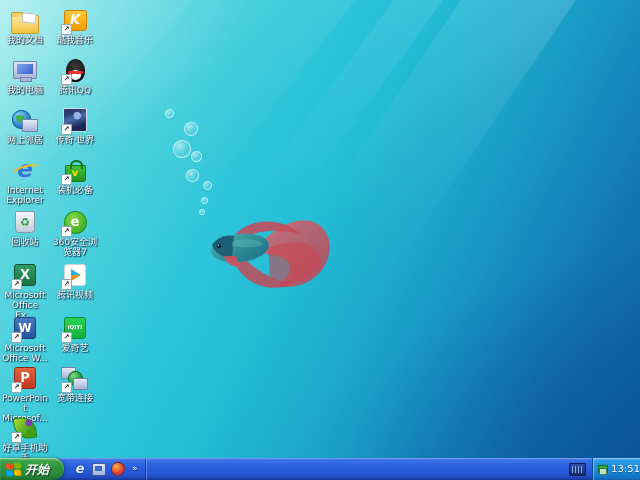 This screenshot has height=480, width=640. What do you see at coordinates (577, 469) in the screenshot?
I see `input-method-keyboard-icon` at bounding box center [577, 469].